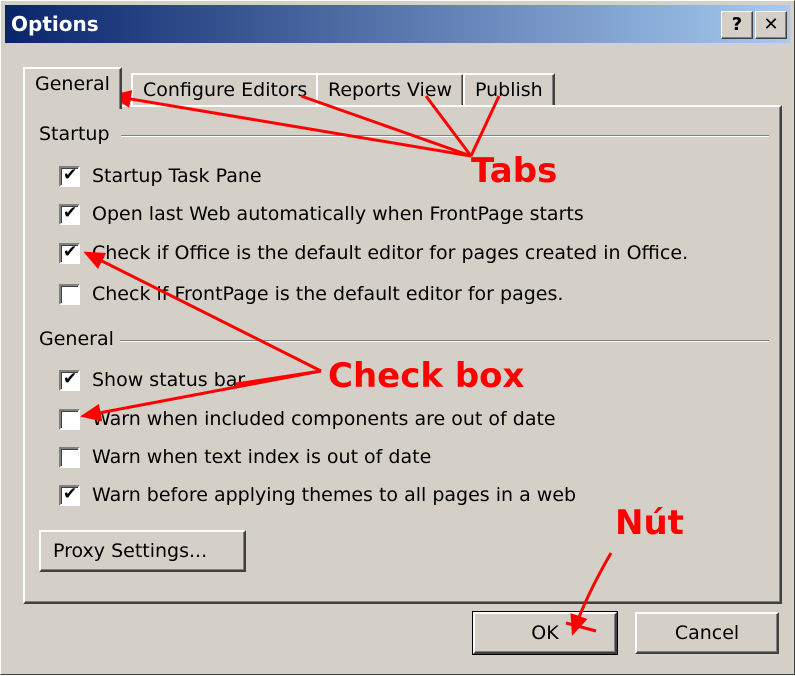 Image resolution: width=795 pixels, height=676 pixels. Describe the element at coordinates (202, 312) in the screenshot. I see `arrow-to-checked-box` at that location.